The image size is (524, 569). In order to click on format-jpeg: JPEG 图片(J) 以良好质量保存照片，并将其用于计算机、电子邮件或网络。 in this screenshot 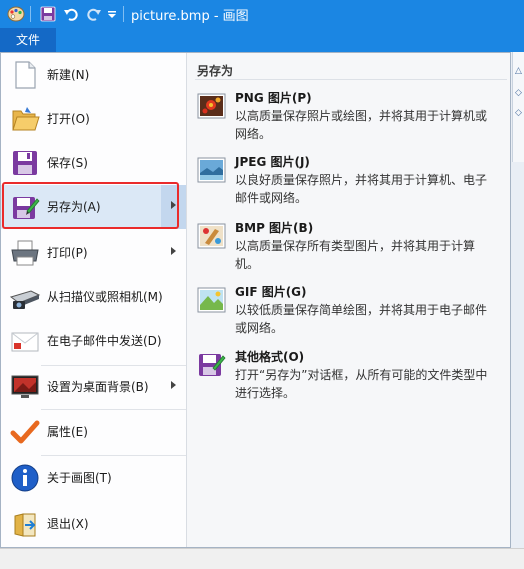, I will do `click(351, 181)`.